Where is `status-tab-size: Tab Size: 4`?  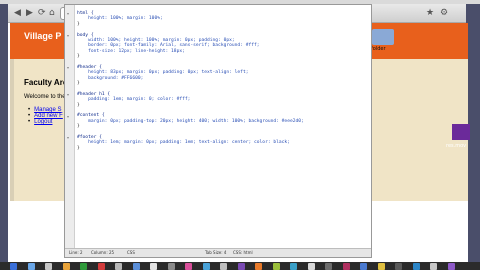 status-tab-size: Tab Size: 4 is located at coordinates (215, 252).